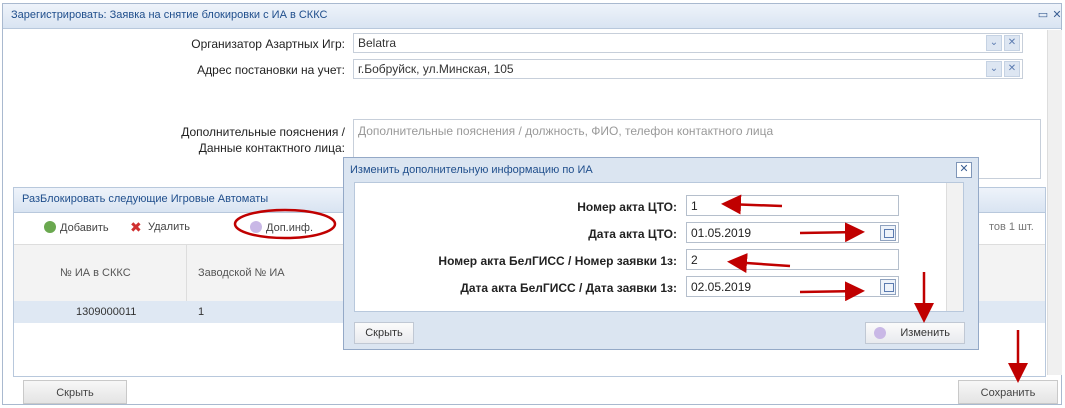  What do you see at coordinates (752, 204) in the screenshot?
I see `arrow-act-cto-number` at bounding box center [752, 204].